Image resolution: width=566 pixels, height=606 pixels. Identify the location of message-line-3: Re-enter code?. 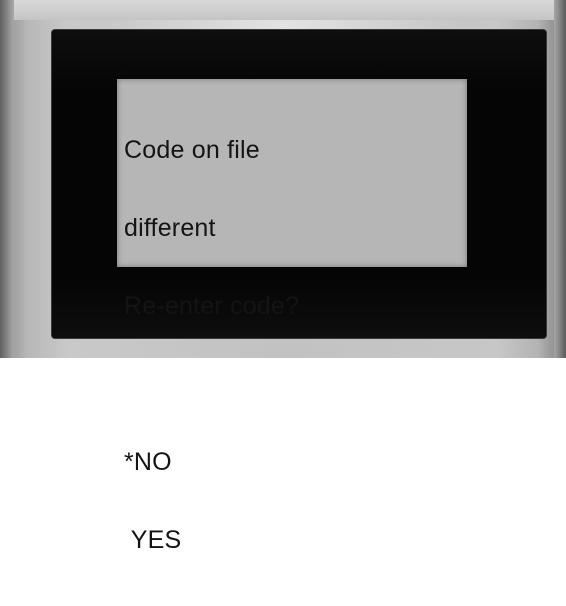
(212, 306).